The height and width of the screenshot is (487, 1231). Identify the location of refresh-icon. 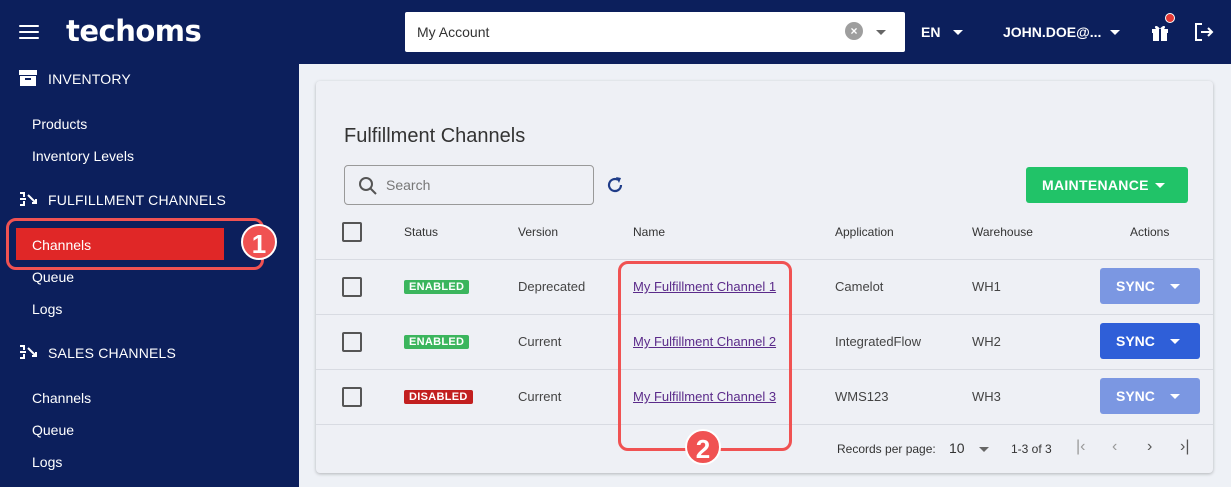
(615, 185).